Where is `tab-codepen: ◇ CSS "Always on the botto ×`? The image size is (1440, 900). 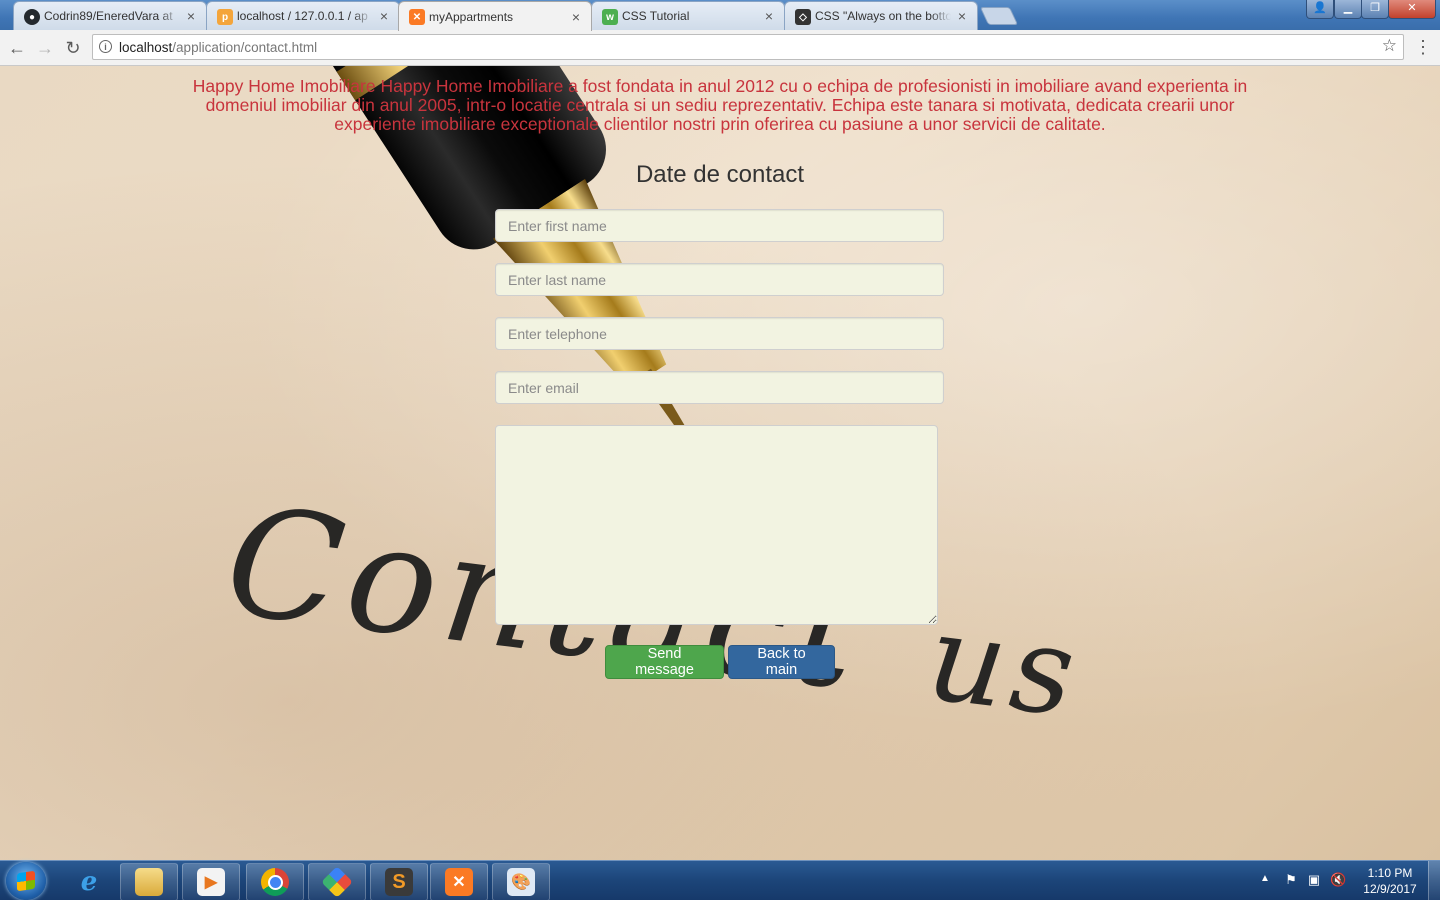 tab-codepen: ◇ CSS "Always on the botto × is located at coordinates (881, 15).